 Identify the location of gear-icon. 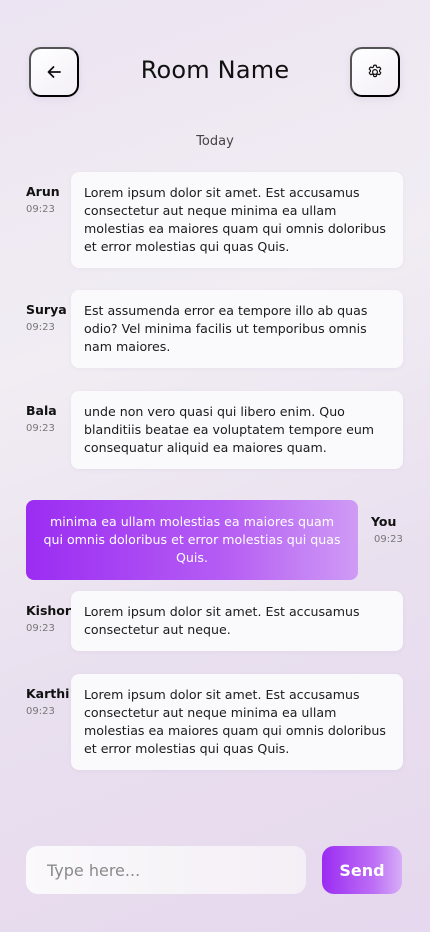
(375, 71).